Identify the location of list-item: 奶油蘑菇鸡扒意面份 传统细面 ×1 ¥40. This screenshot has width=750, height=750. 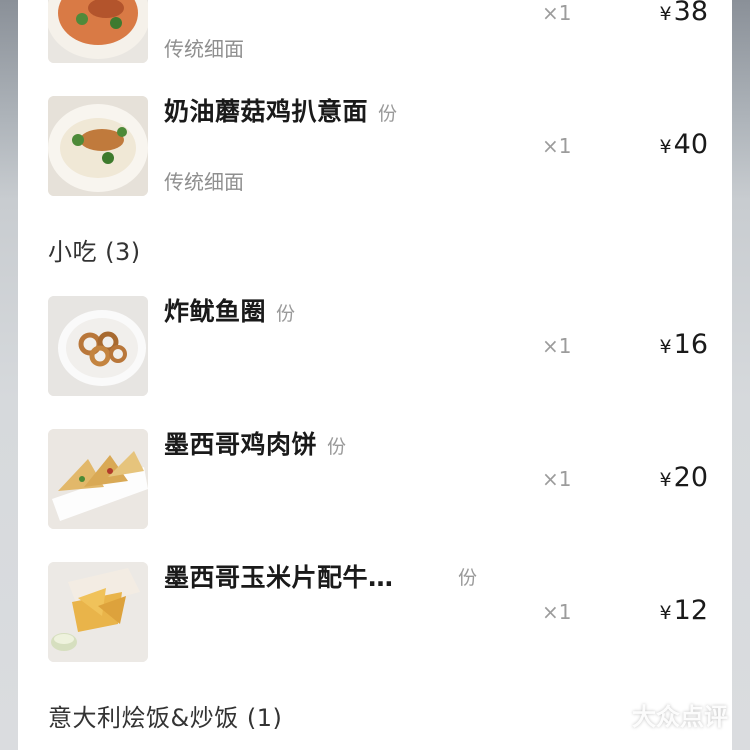
(378, 146).